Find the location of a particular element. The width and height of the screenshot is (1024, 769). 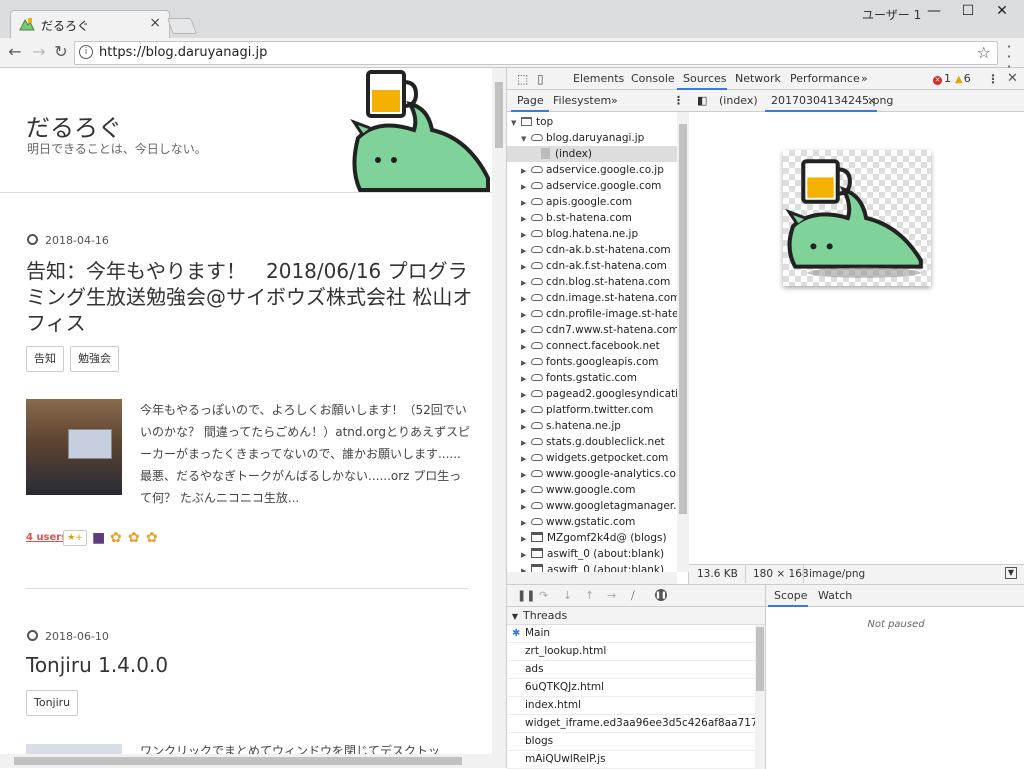

step-icon: → is located at coordinates (611, 595).